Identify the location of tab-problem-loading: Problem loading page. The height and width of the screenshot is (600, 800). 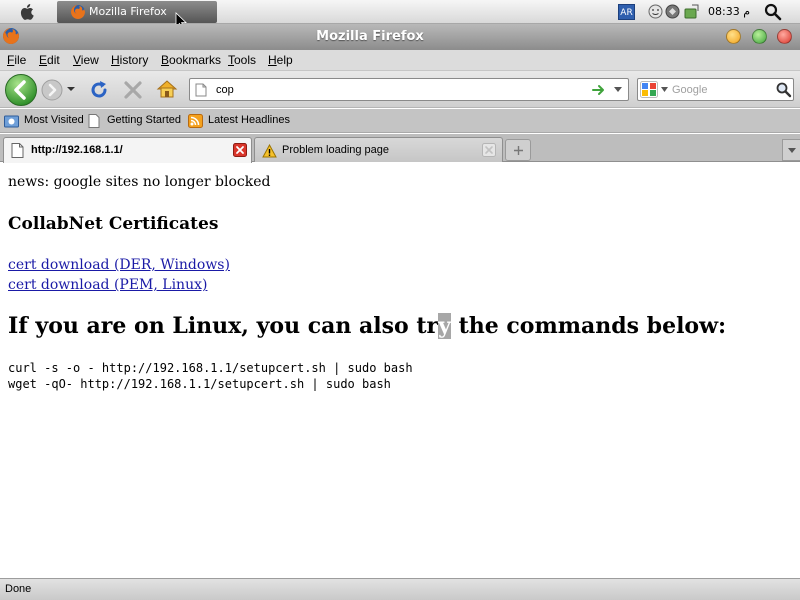
(378, 149).